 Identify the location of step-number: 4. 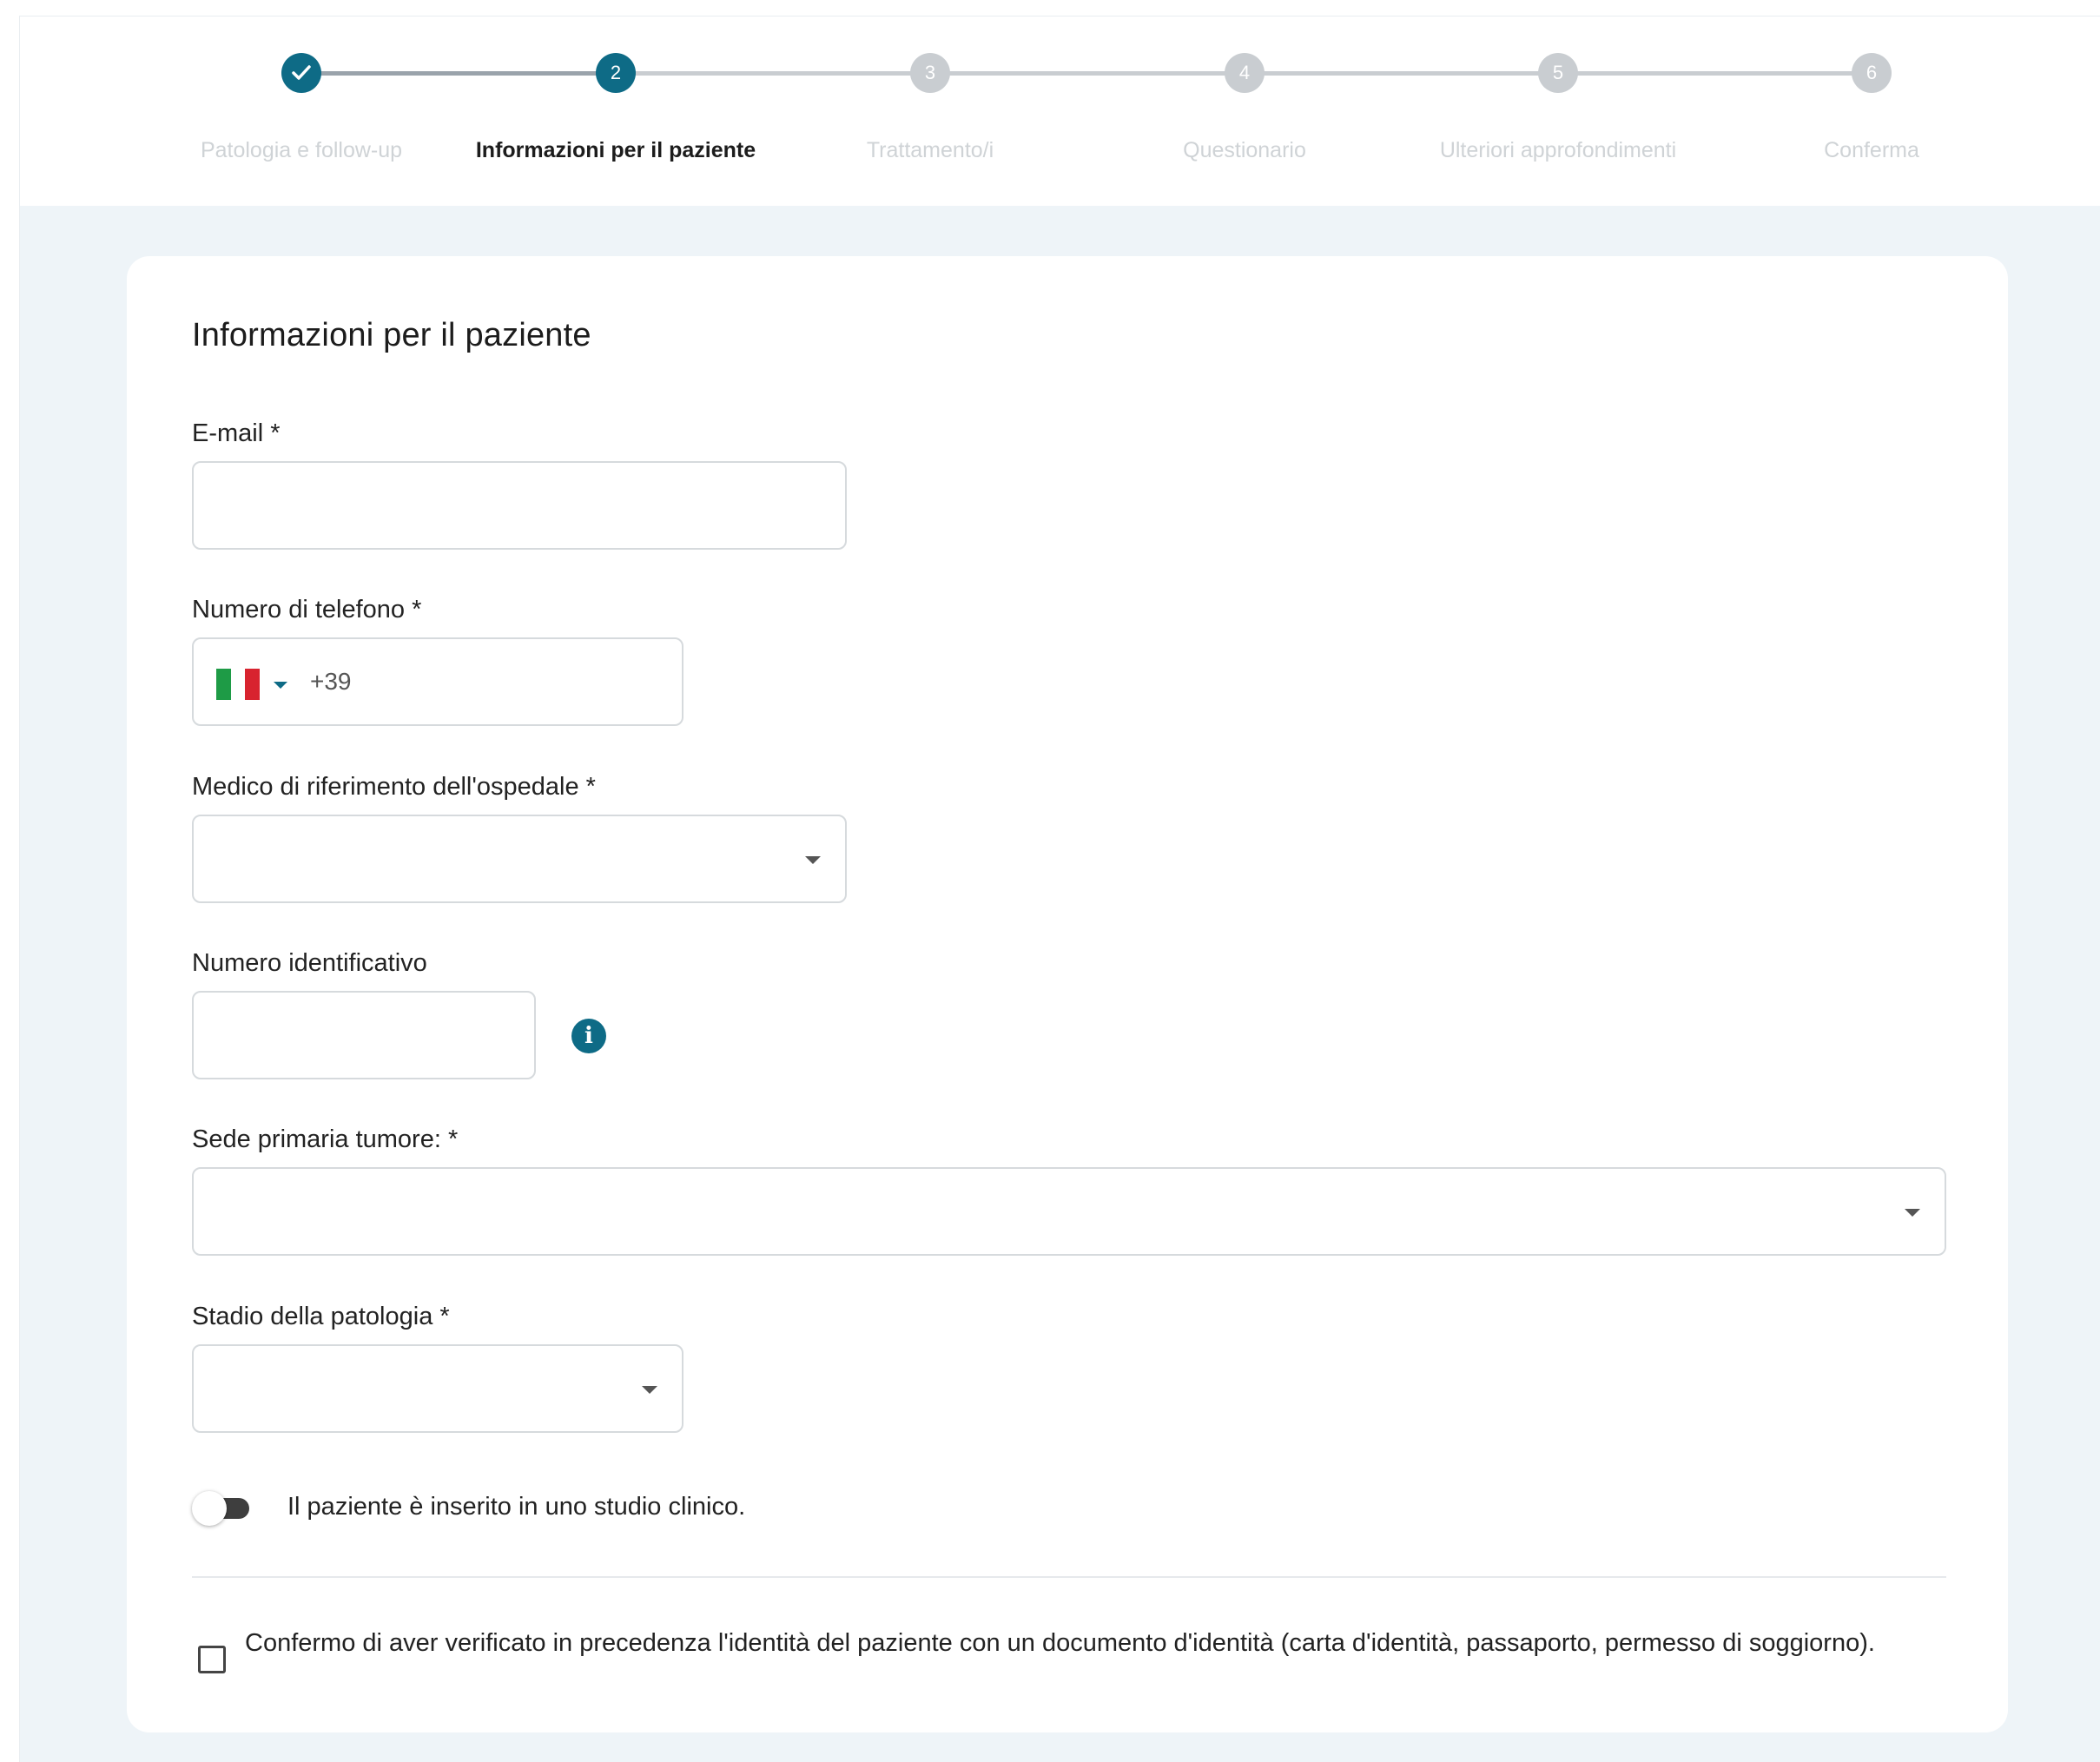
(1245, 73).